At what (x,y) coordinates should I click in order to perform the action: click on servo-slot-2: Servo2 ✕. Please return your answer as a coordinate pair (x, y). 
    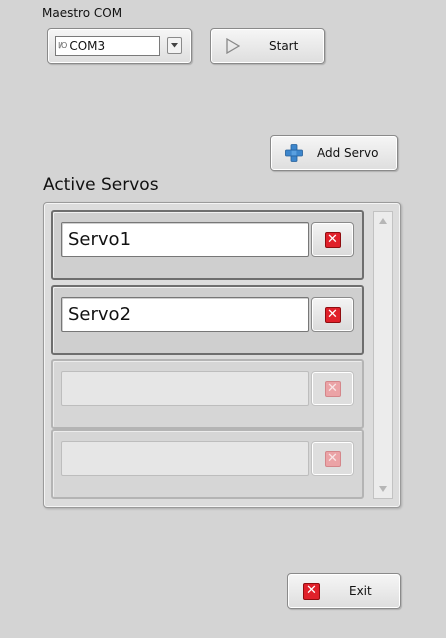
    Looking at the image, I should click on (207, 320).